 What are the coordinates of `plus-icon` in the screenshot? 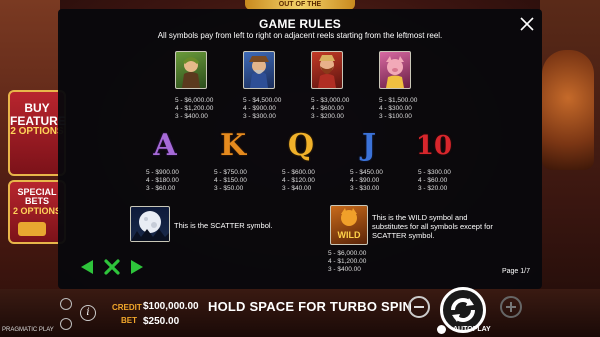 It's located at (511, 307).